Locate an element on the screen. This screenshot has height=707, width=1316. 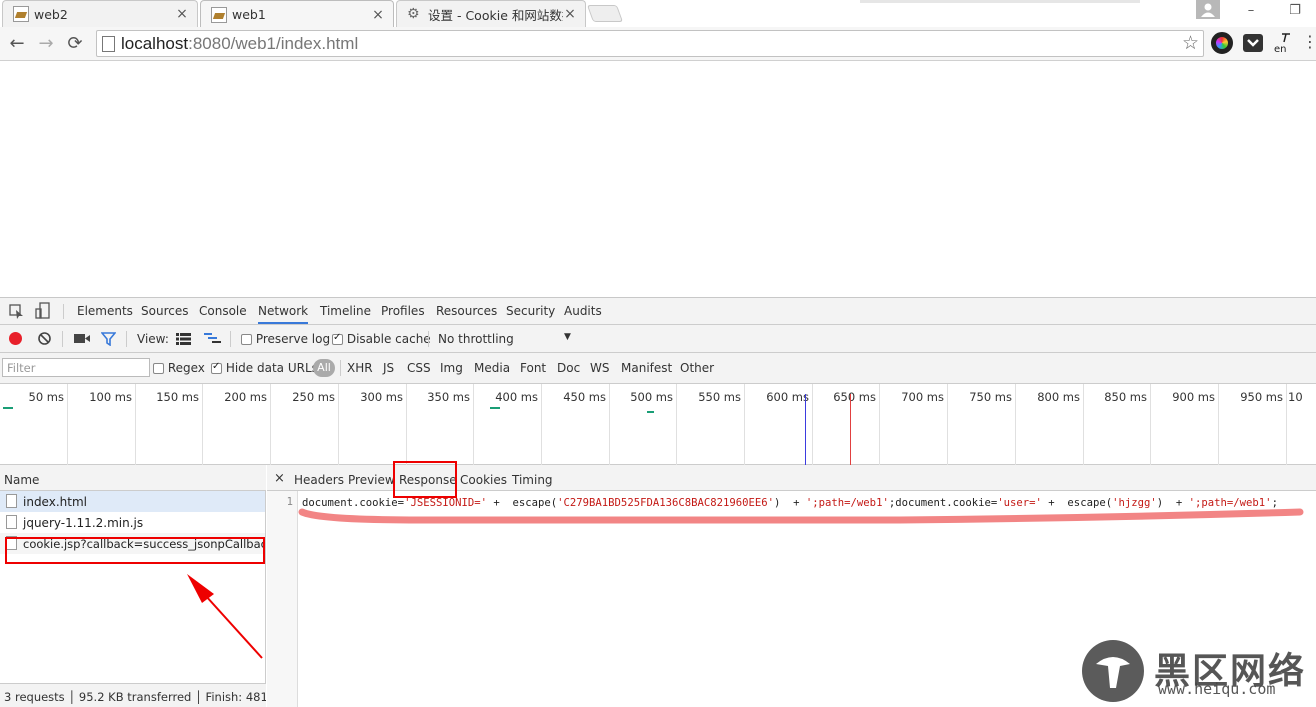
arrow-head-icon is located at coordinates (200, 588).